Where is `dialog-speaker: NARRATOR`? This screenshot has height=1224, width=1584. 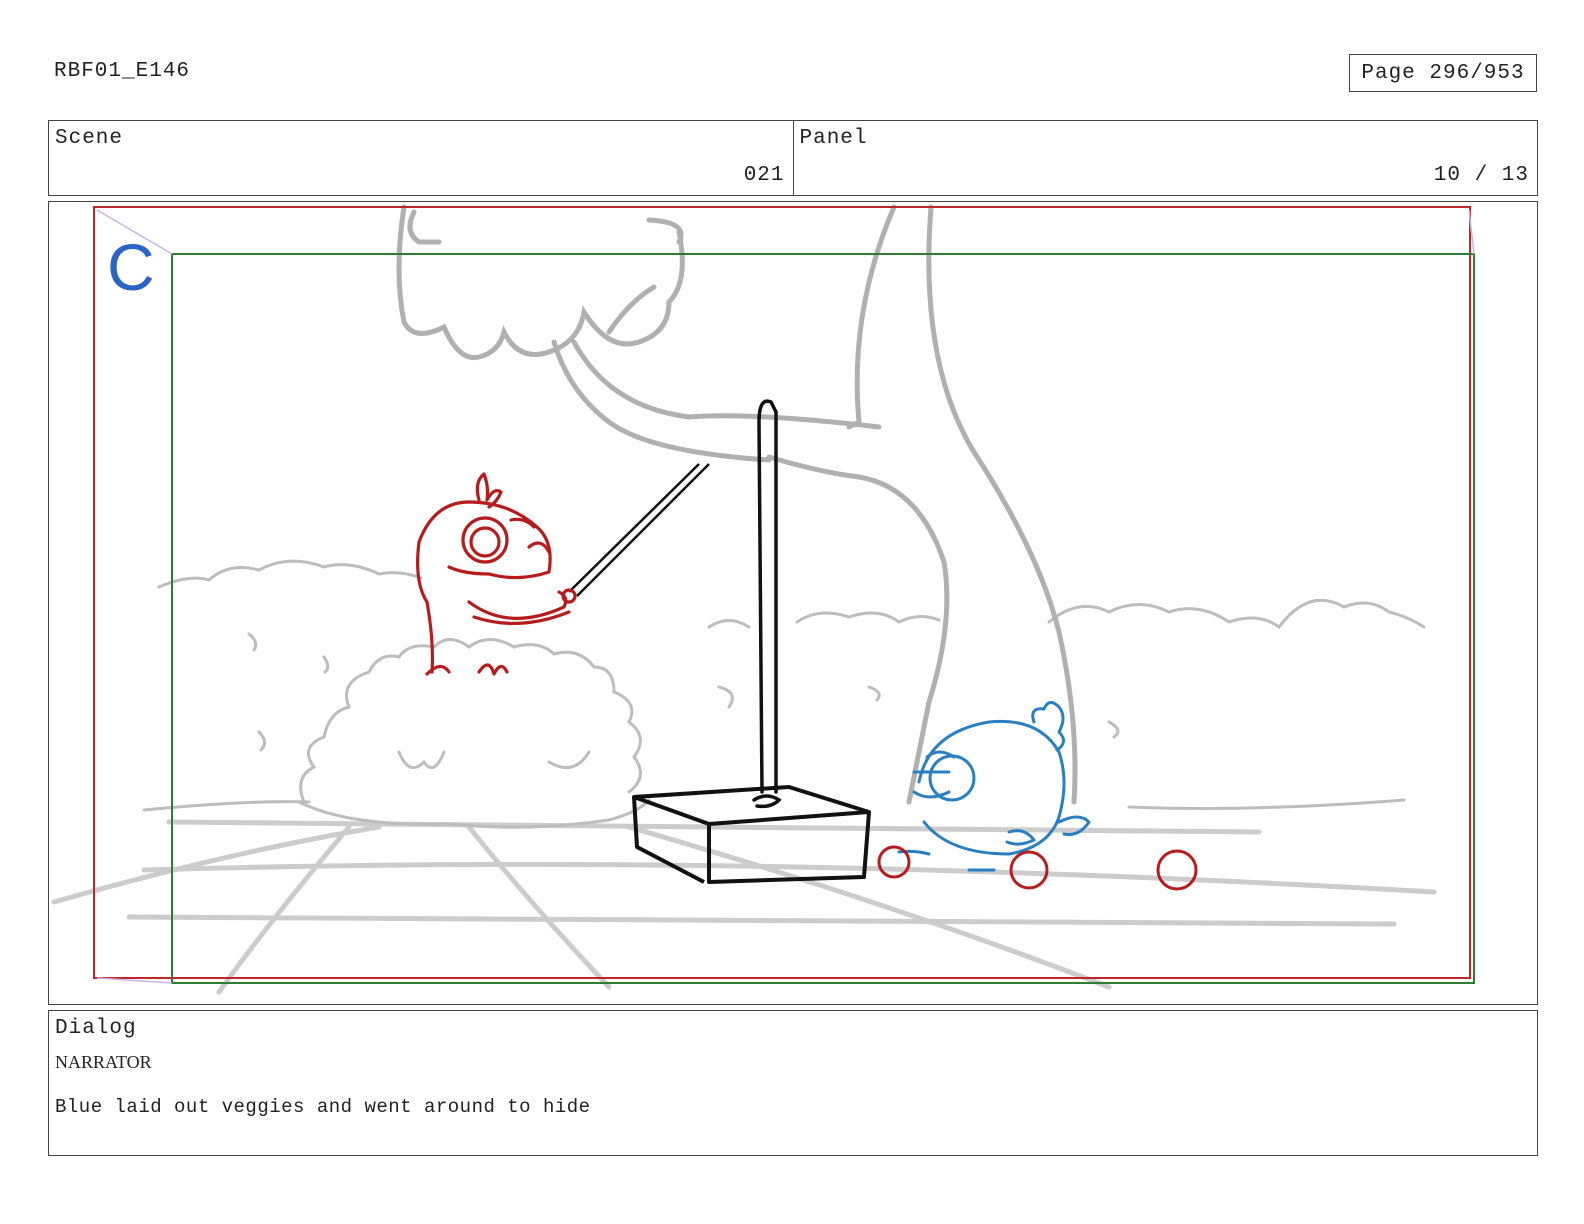
dialog-speaker: NARRATOR is located at coordinates (103, 1062).